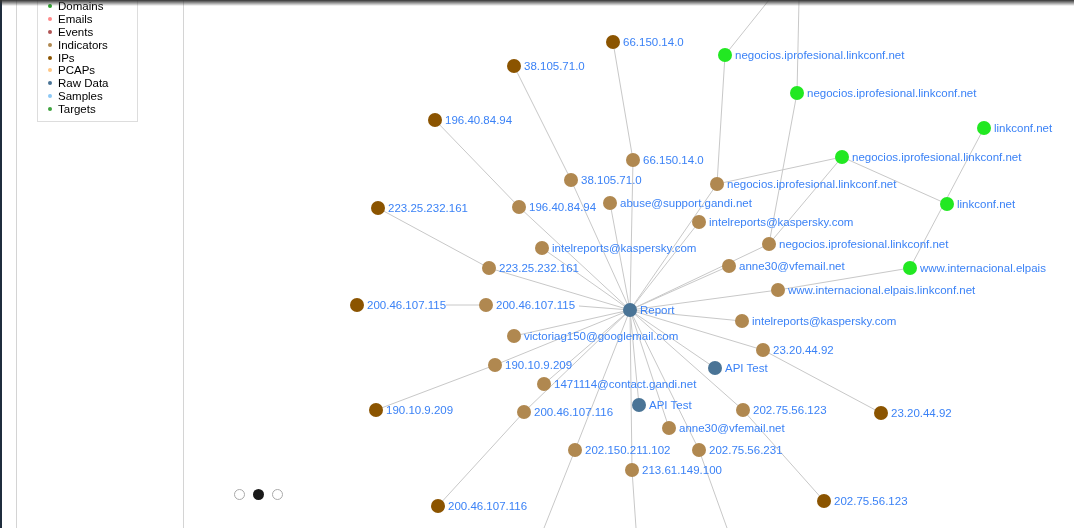  I want to click on legend-label: IPs, so click(66, 57).